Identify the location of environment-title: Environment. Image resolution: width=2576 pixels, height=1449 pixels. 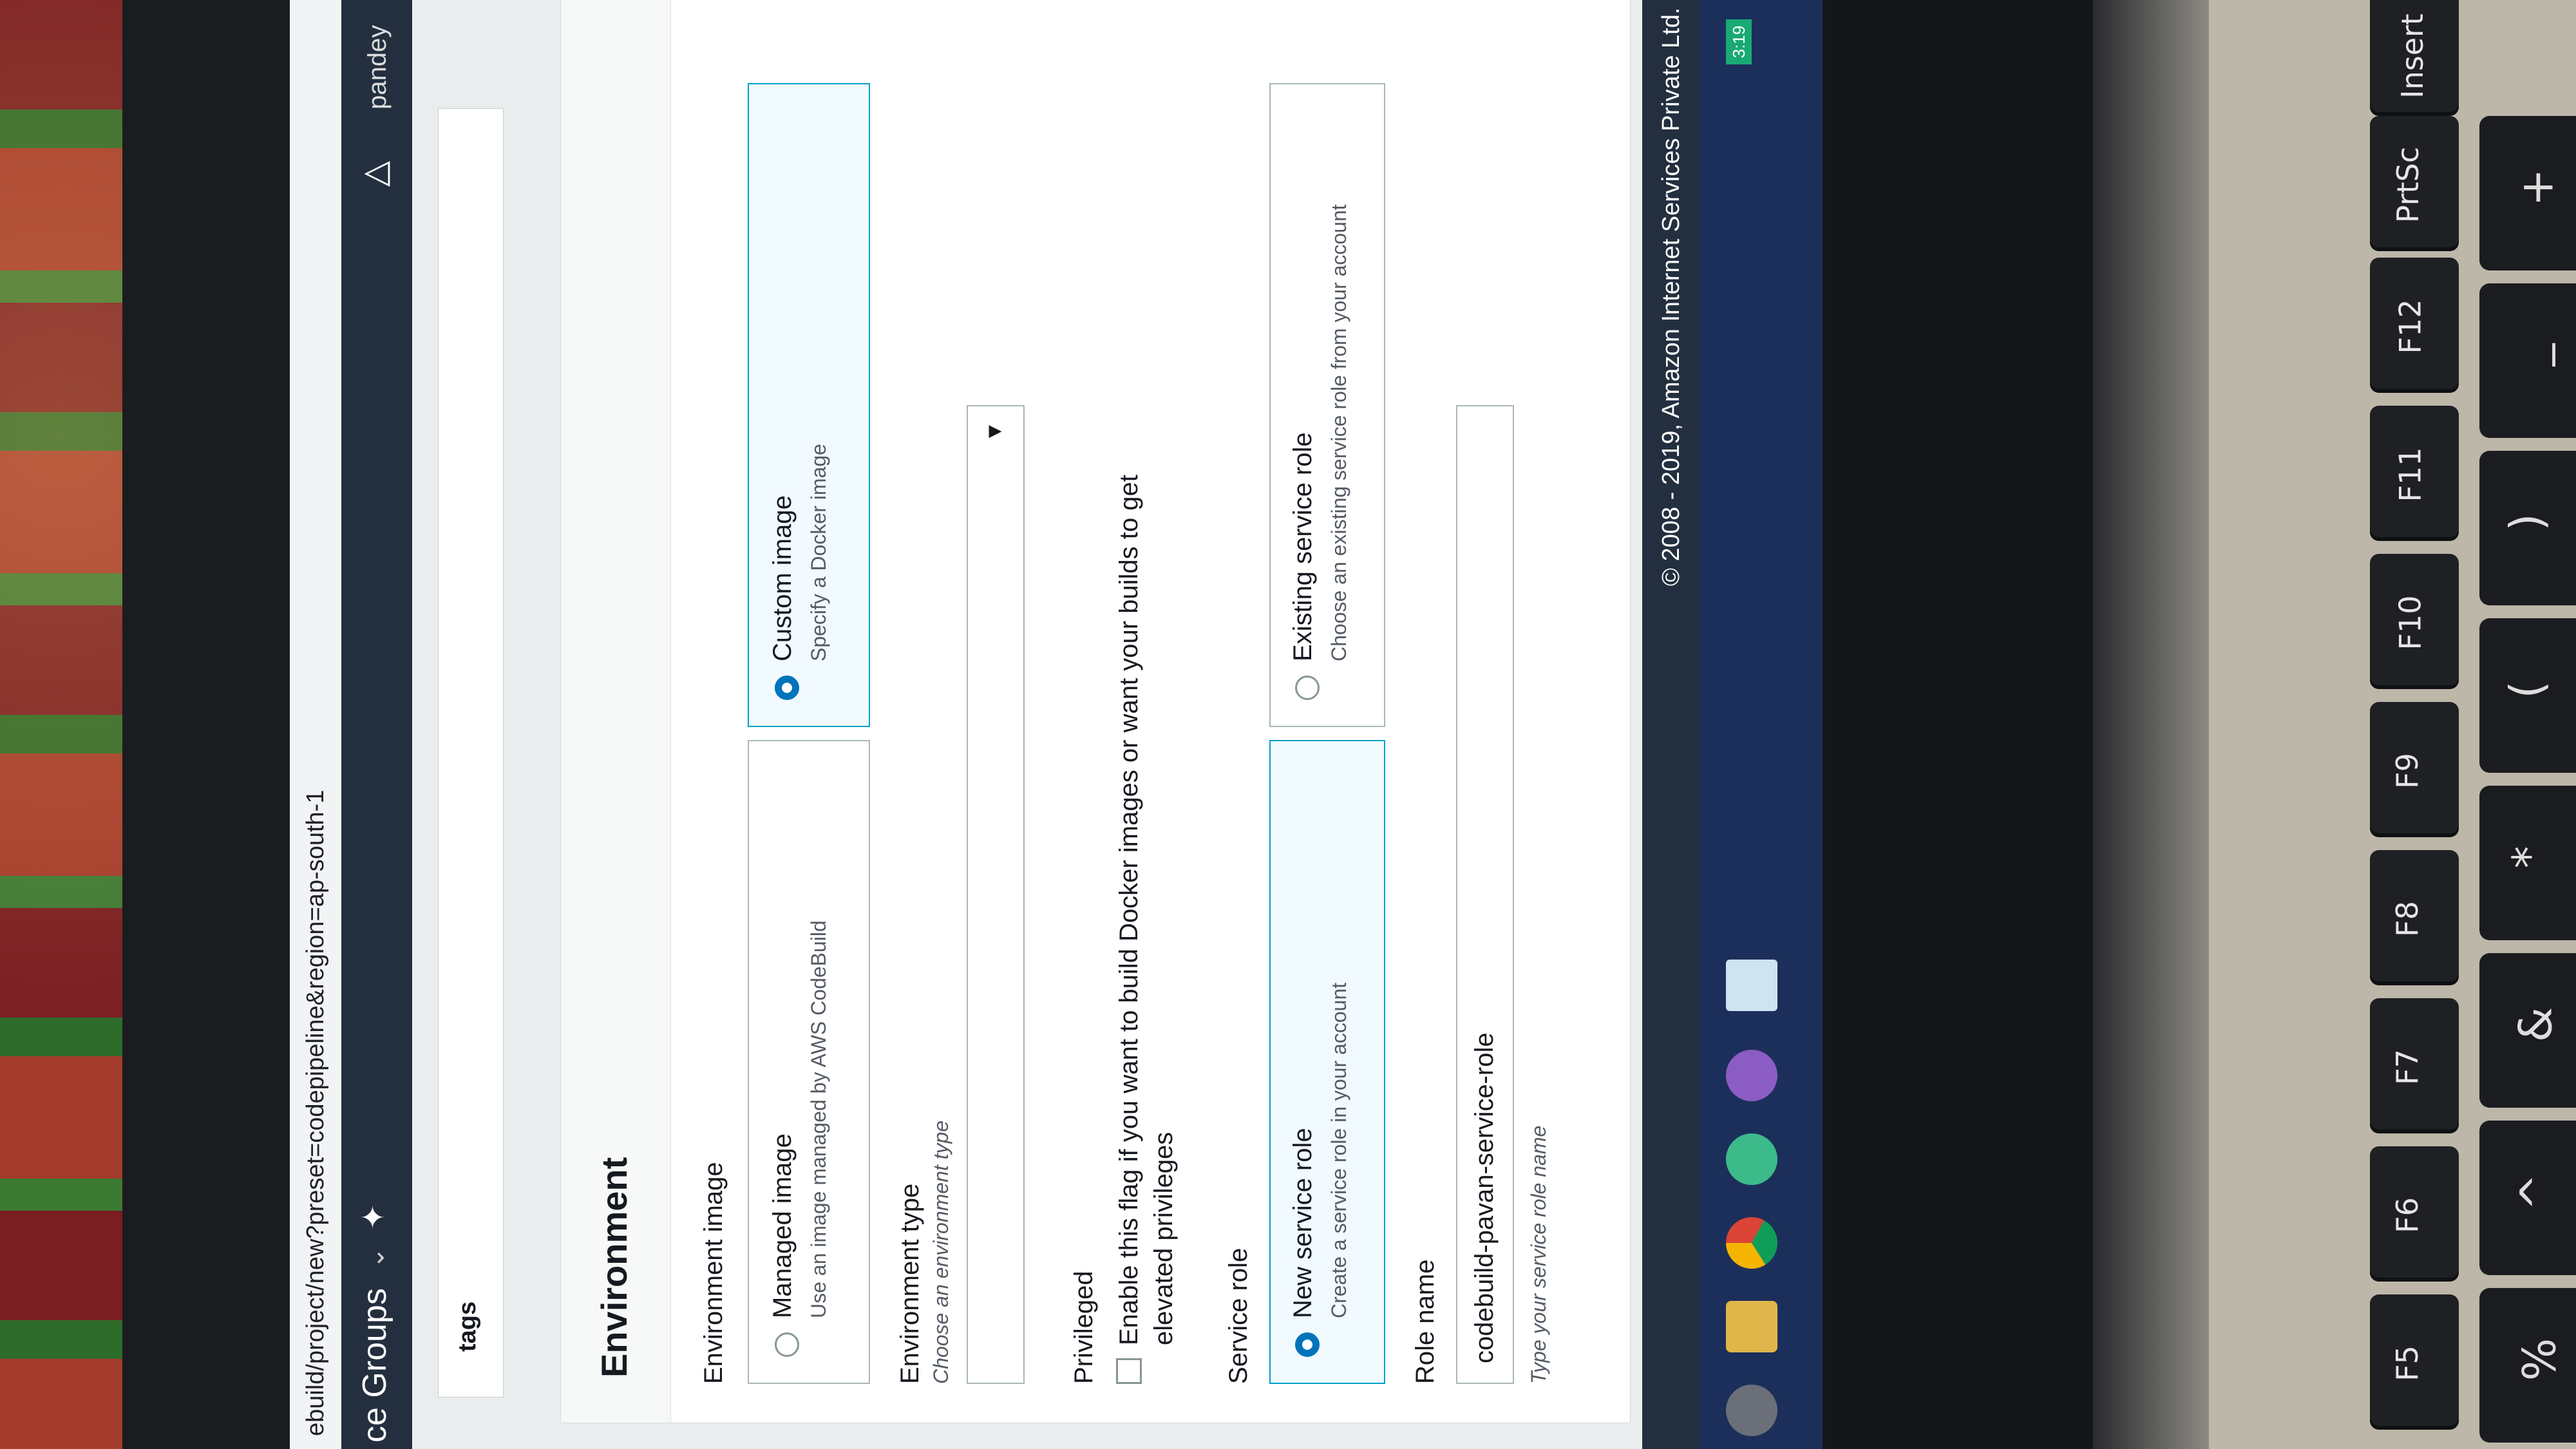
(614, 1267).